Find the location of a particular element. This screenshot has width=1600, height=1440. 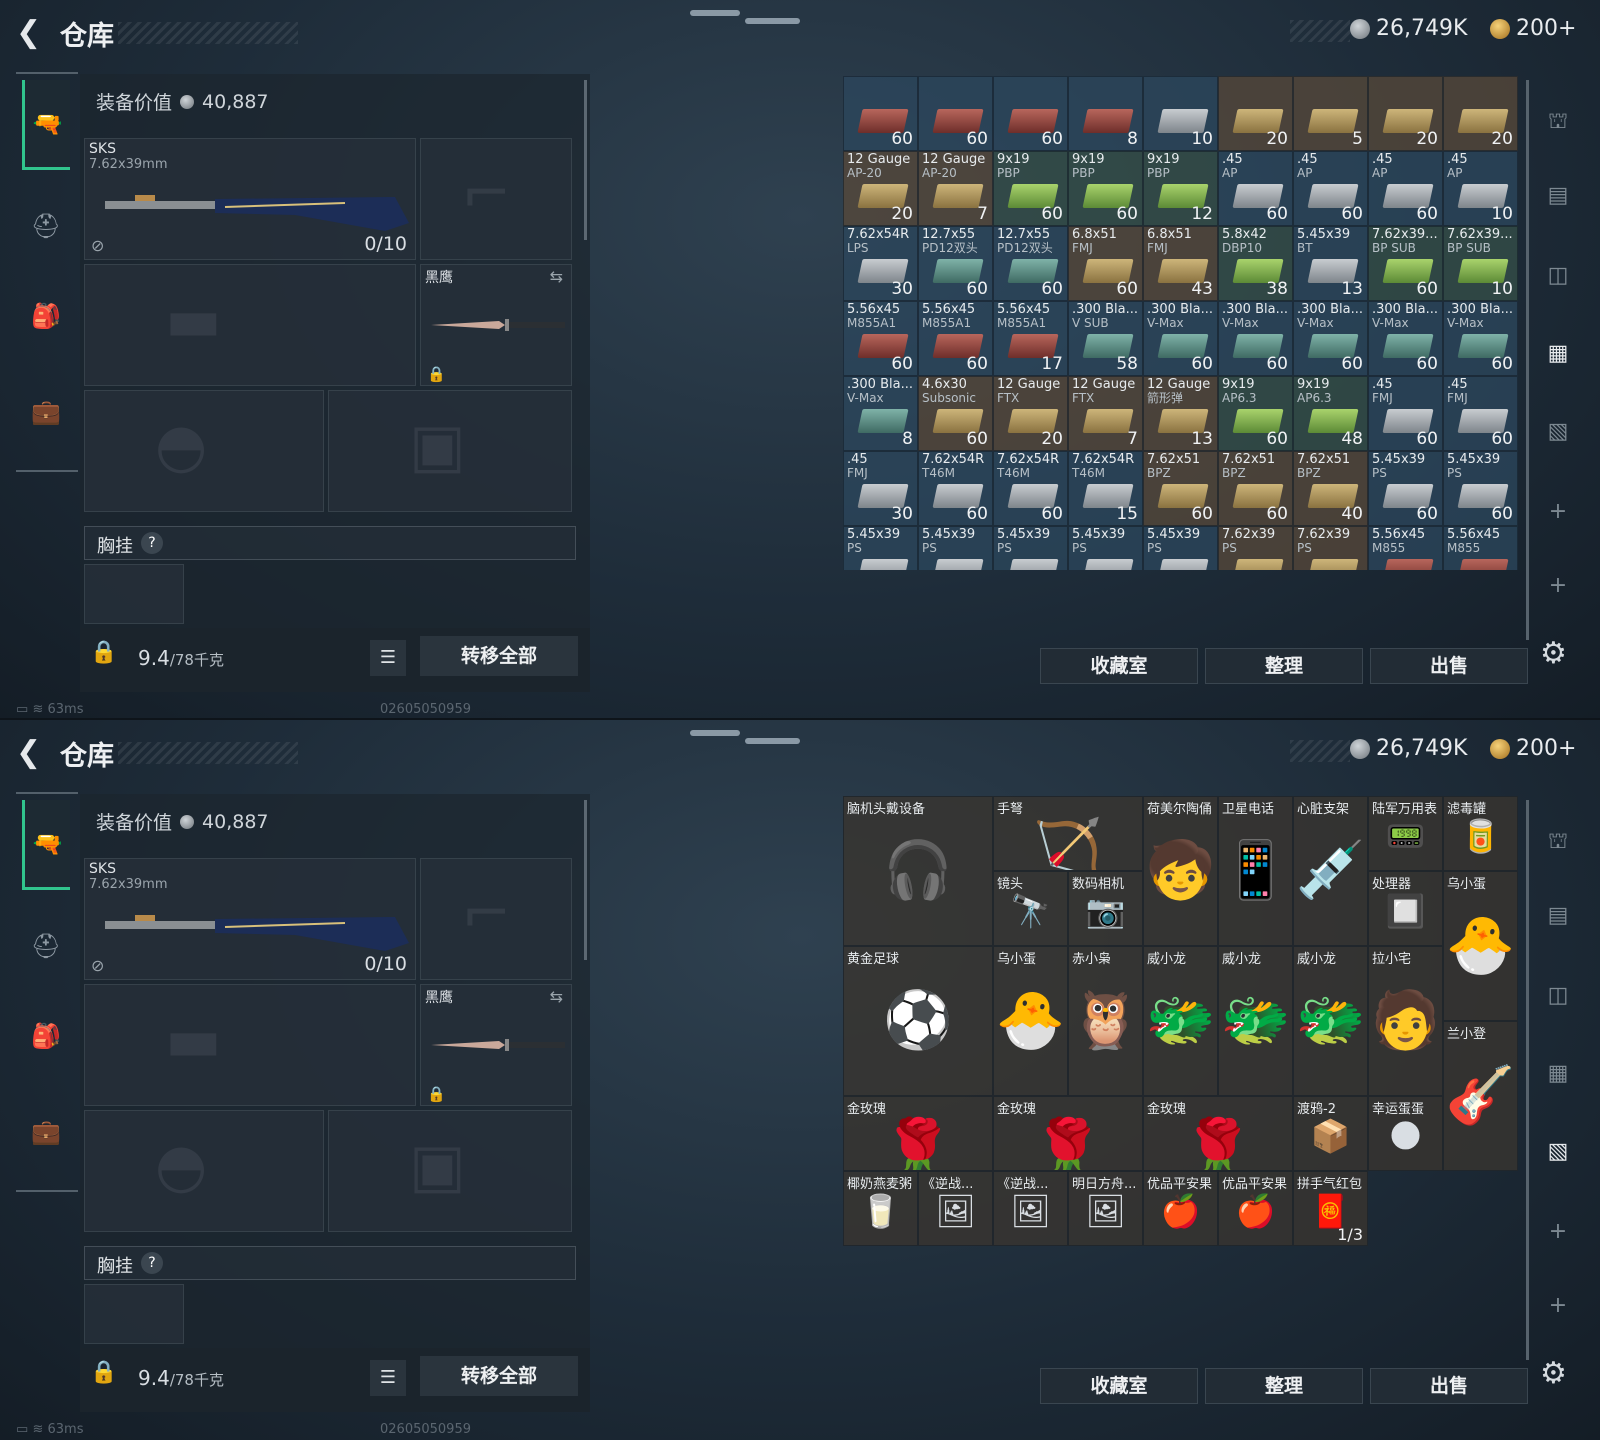

ammo-cell: 12 Gauge 箭形弹 13 is located at coordinates (1180, 413).